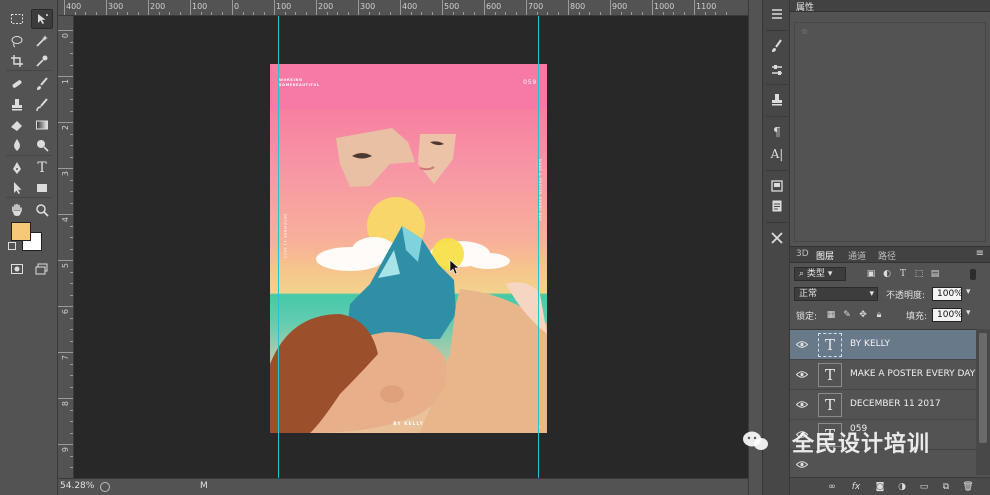 The image size is (990, 495). Describe the element at coordinates (17, 269) in the screenshot. I see `quick-mask-tool` at that location.